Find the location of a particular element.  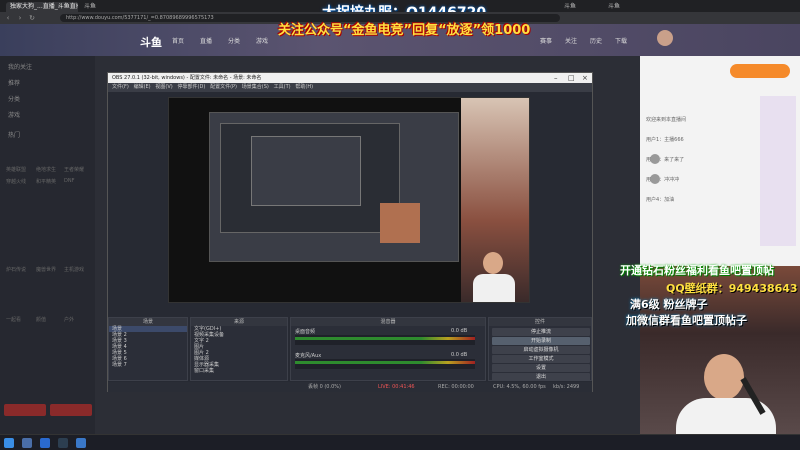

panel-header: 场景 is located at coordinates (148, 322).